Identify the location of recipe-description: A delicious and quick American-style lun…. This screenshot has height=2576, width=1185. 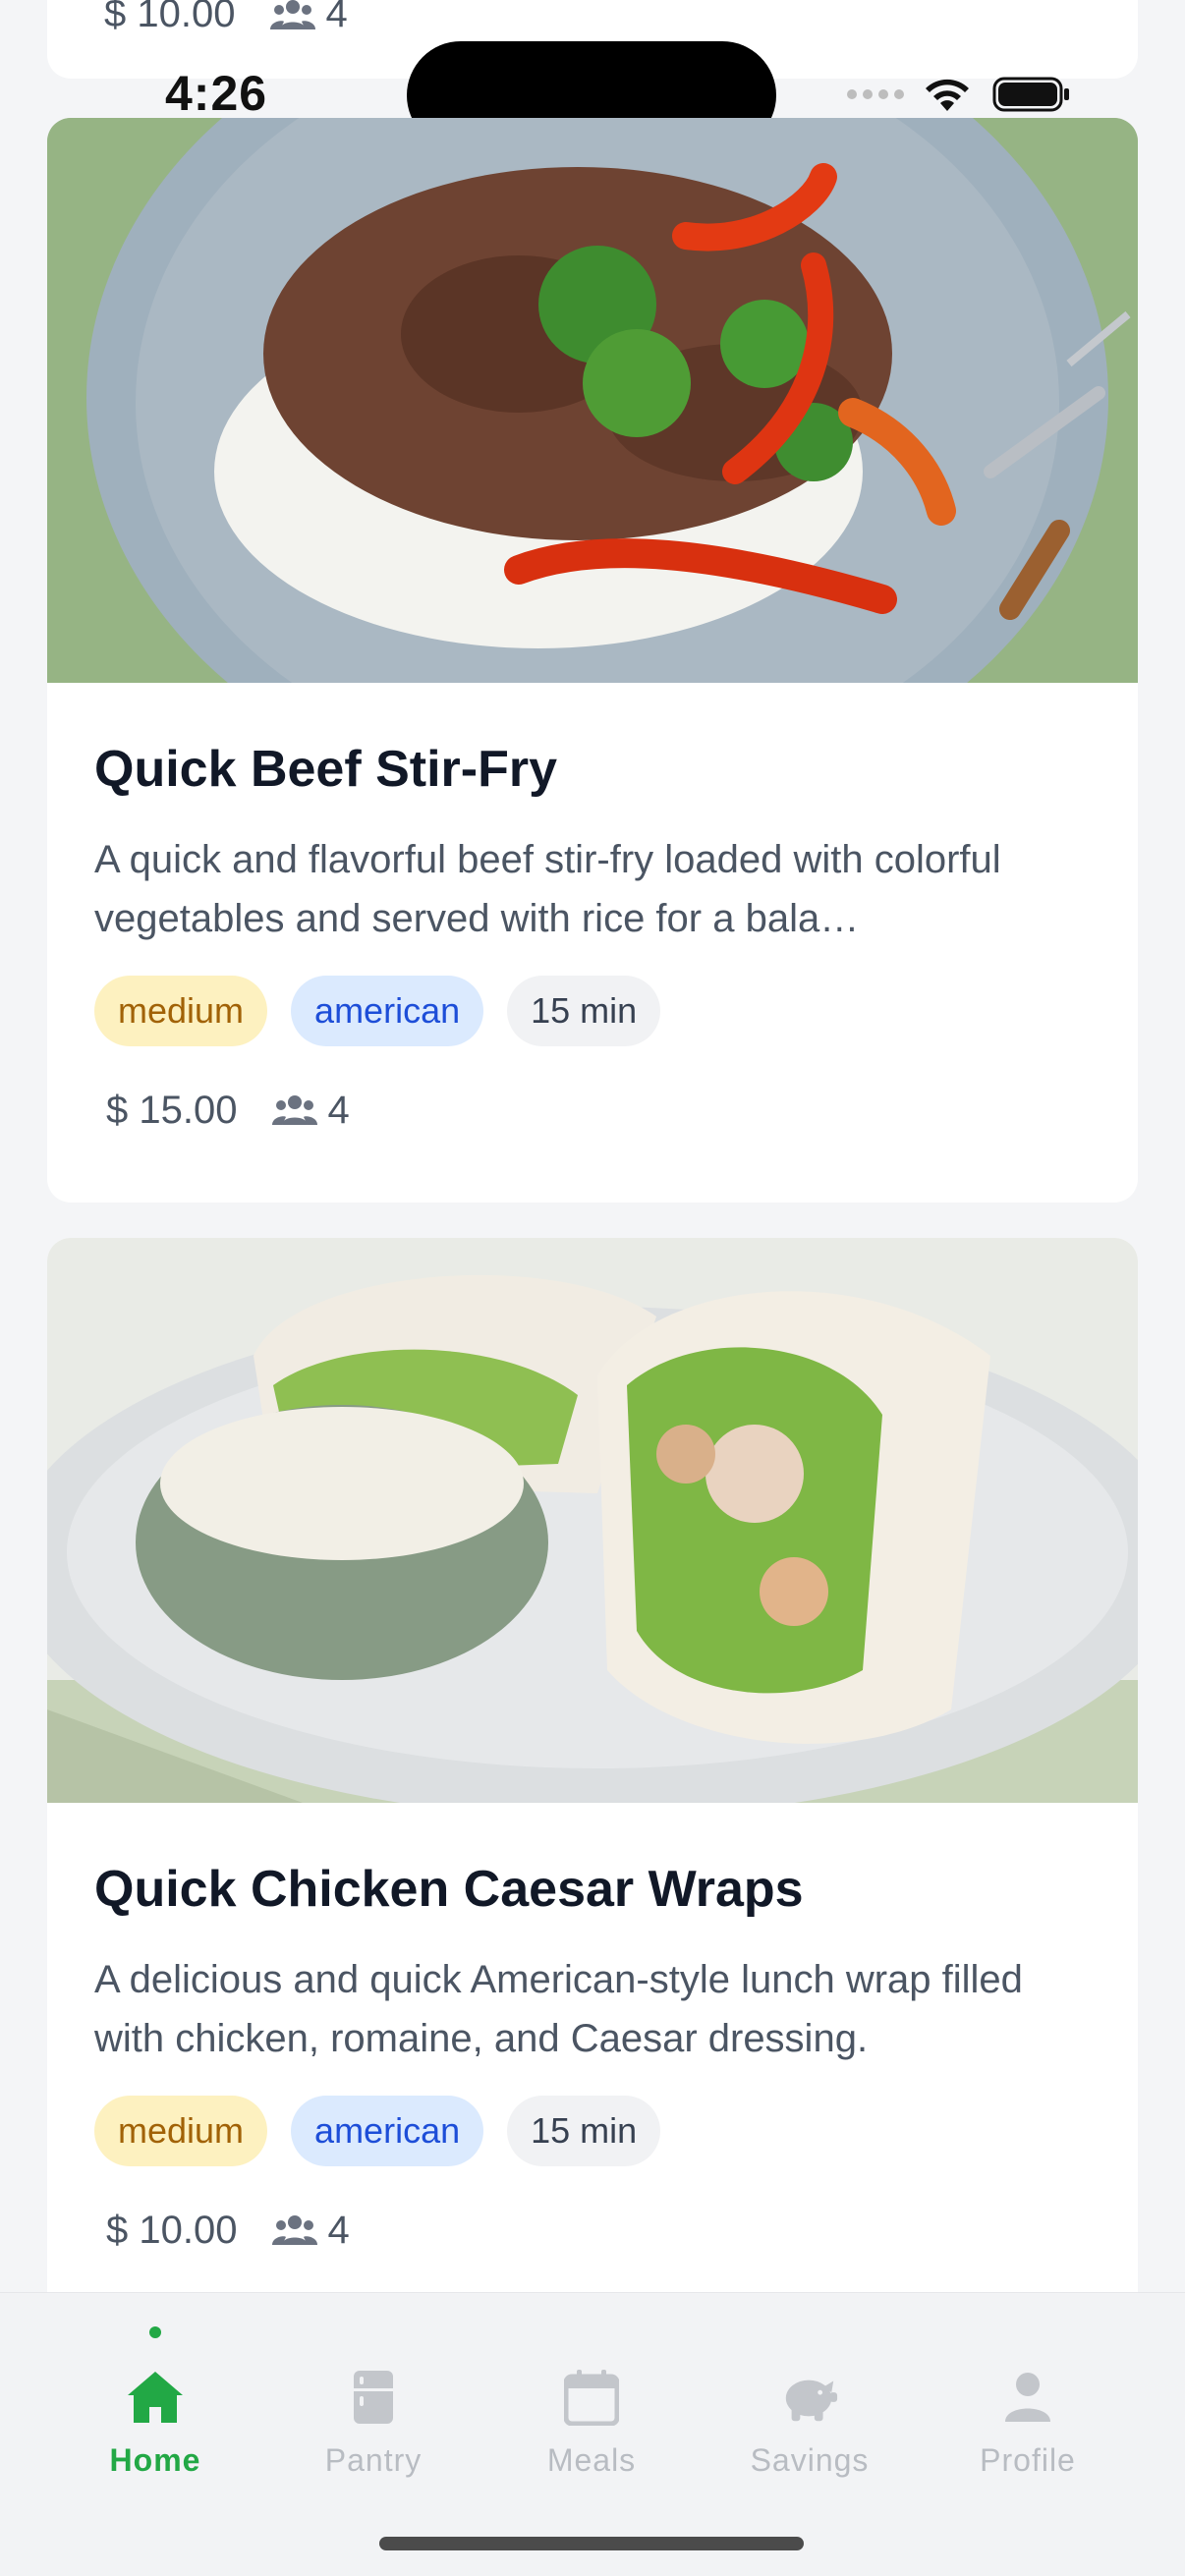
(559, 2009).